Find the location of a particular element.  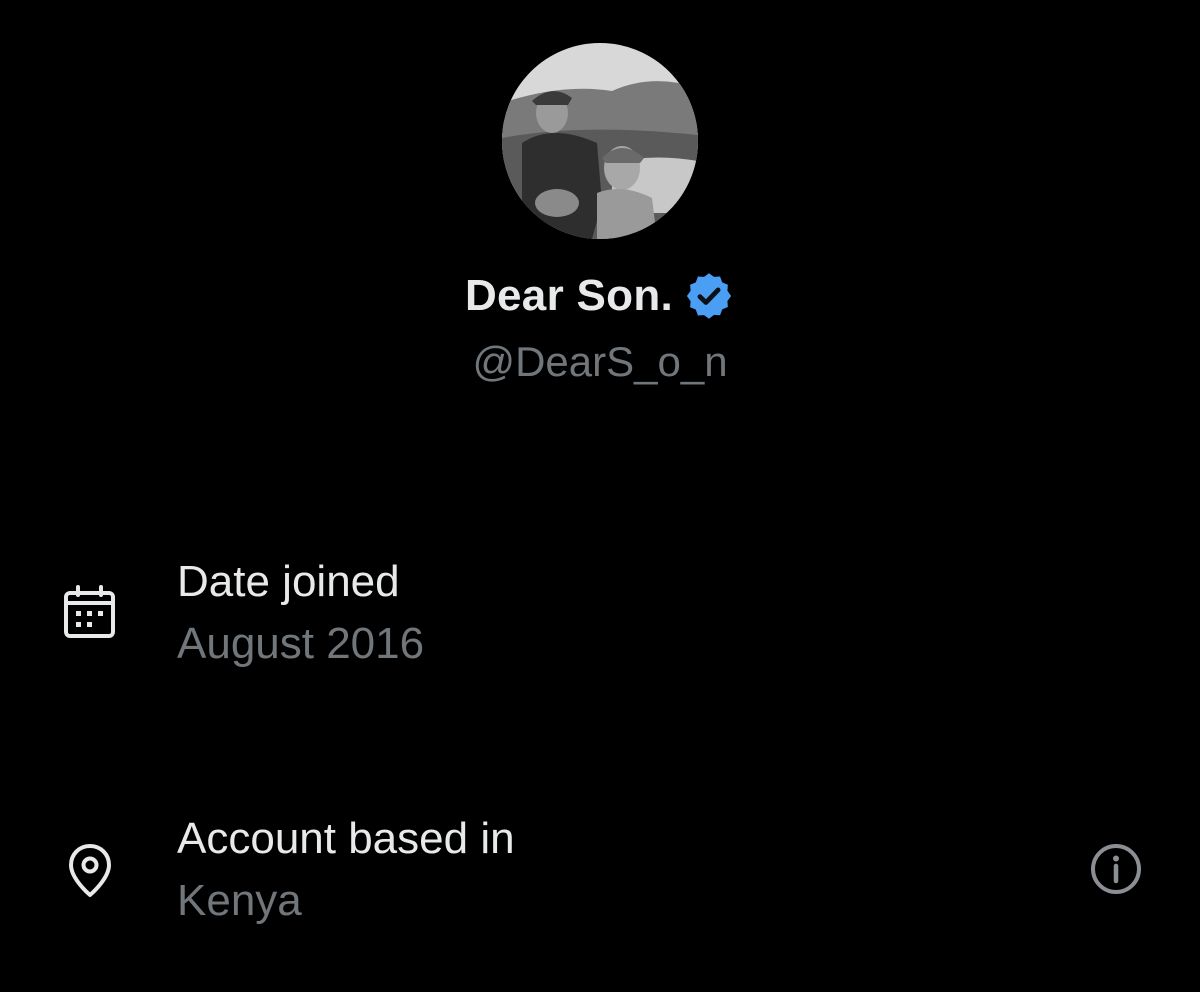

date-joined-label: Date joined is located at coordinates (288, 581).